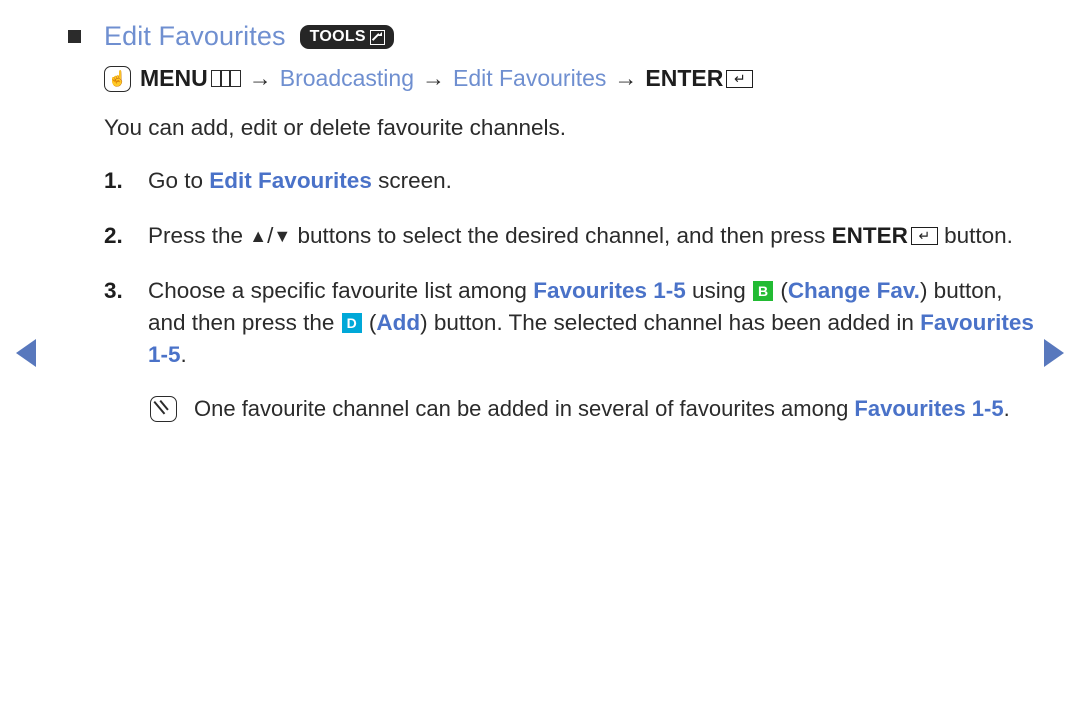  I want to click on triangle-up-icon: ▲, so click(258, 236).